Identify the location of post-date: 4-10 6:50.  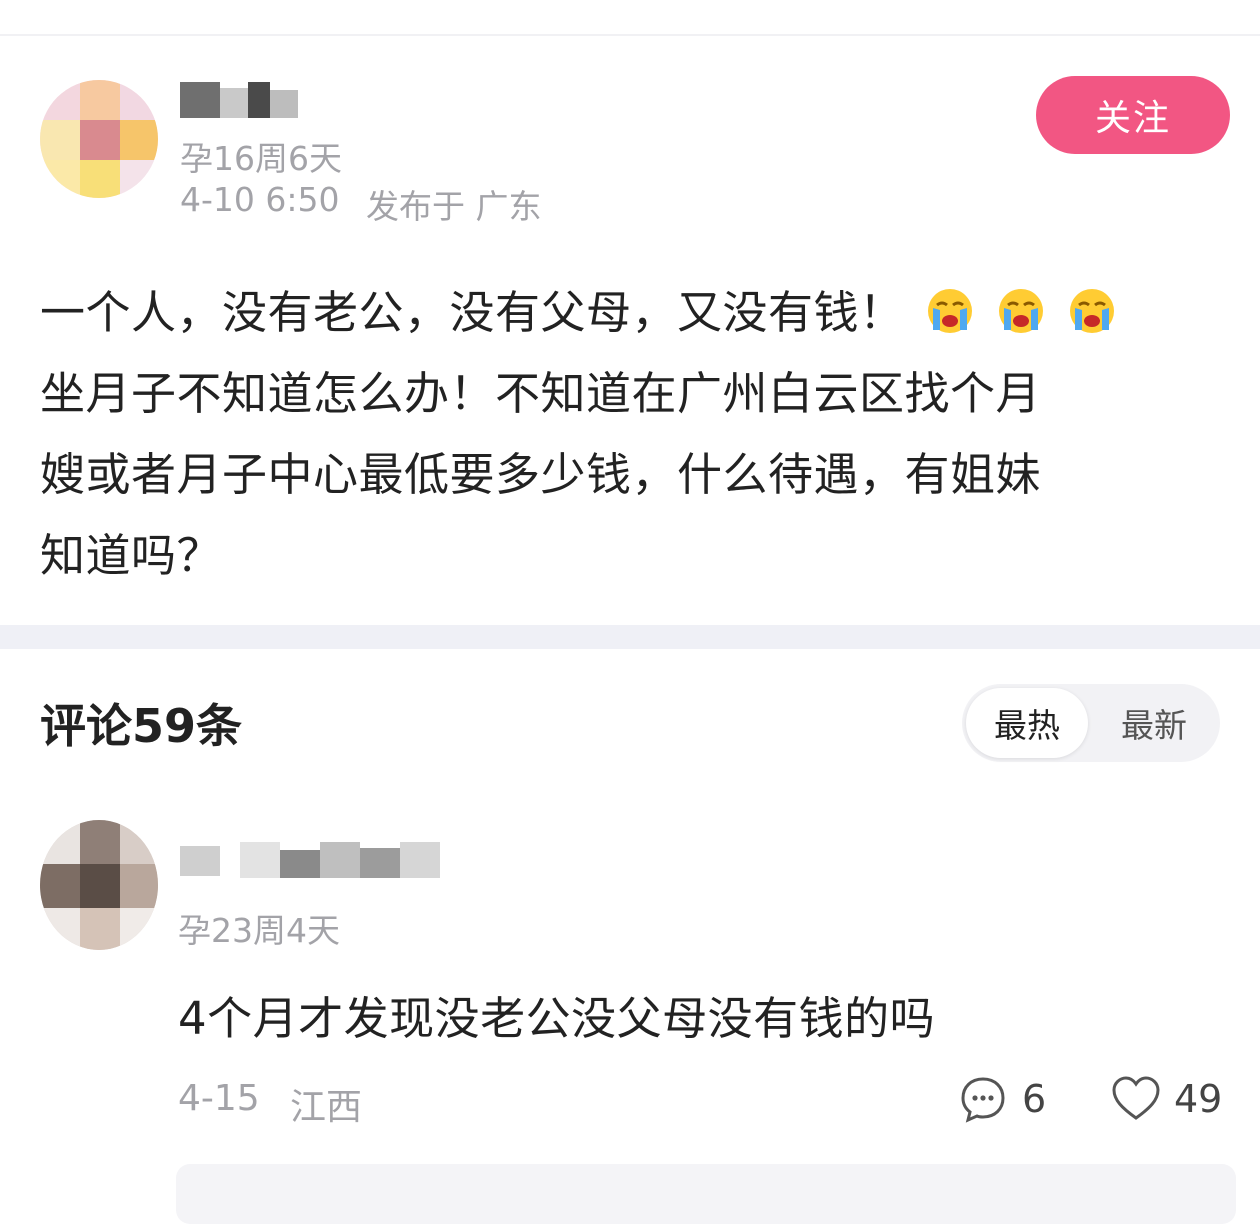
(260, 199).